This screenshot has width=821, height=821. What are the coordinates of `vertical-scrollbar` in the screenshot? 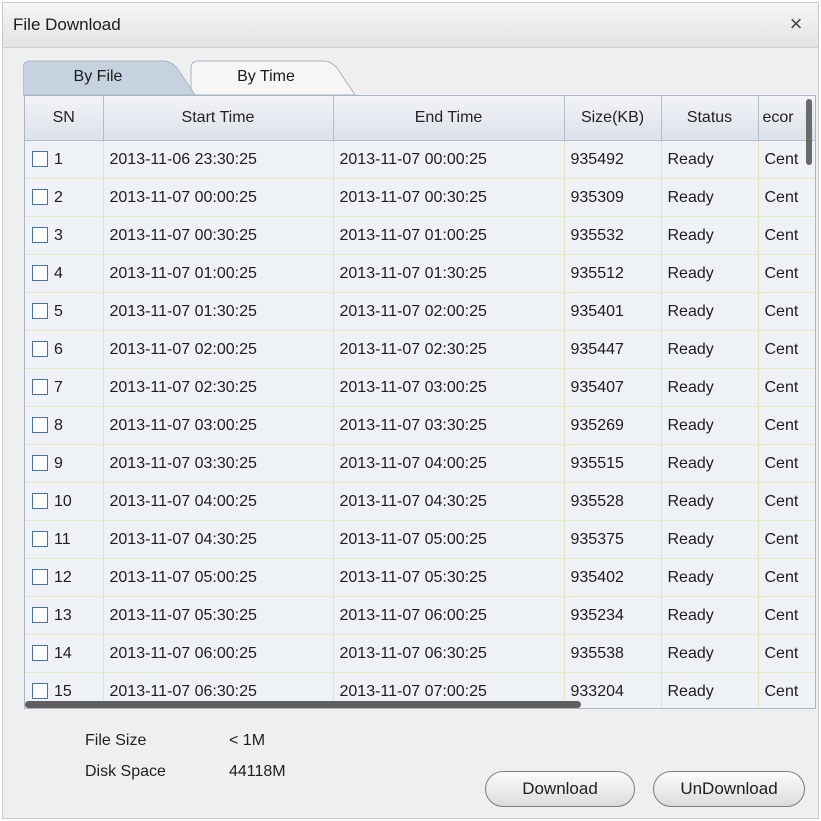 It's located at (808, 401).